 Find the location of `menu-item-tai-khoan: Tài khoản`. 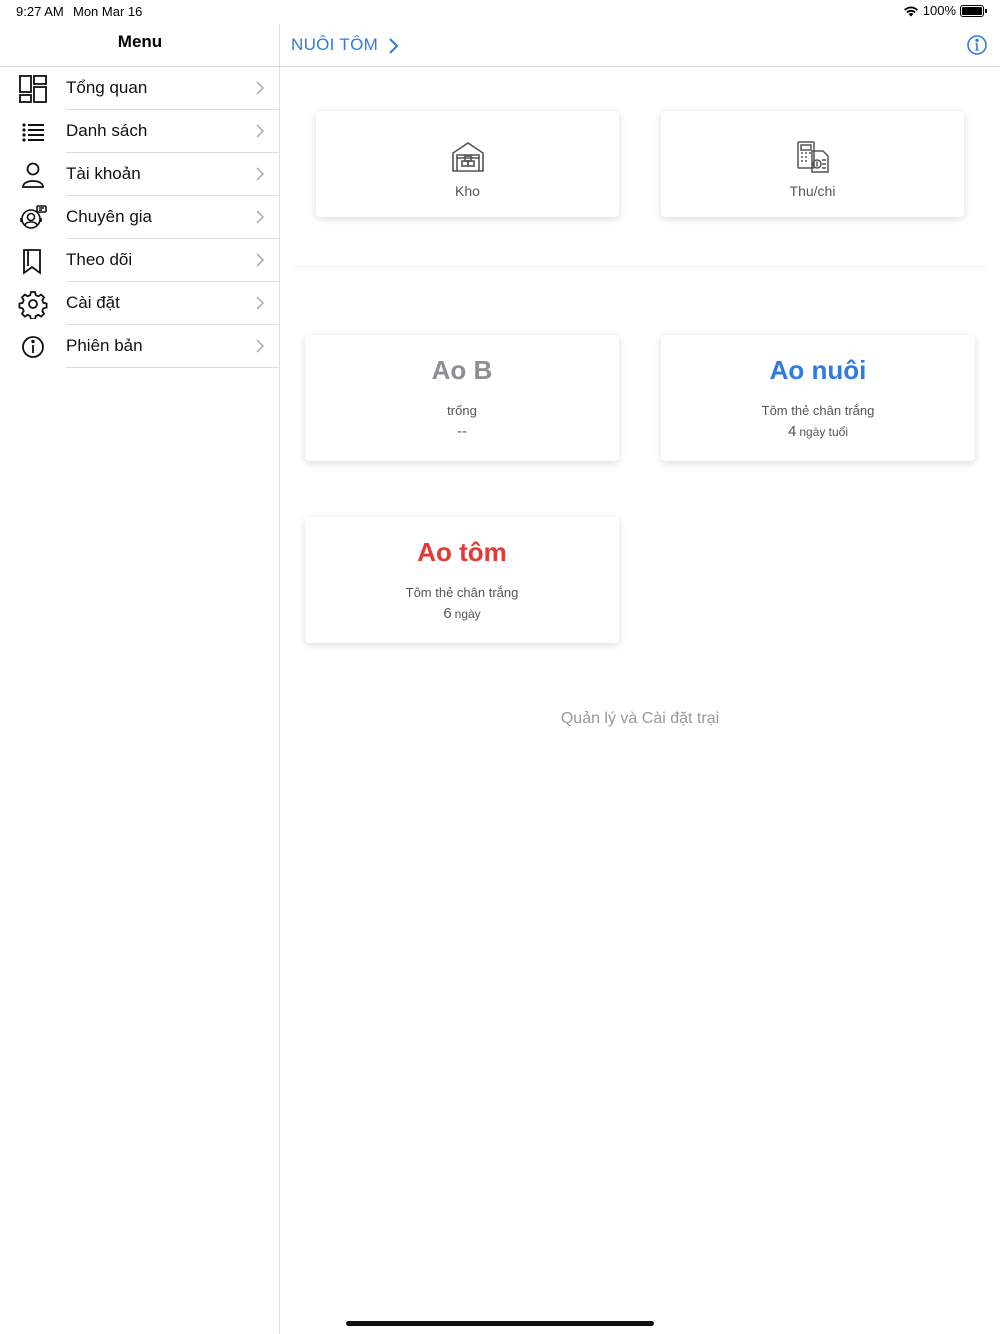

menu-item-tai-khoan: Tài khoản is located at coordinates (140, 174).